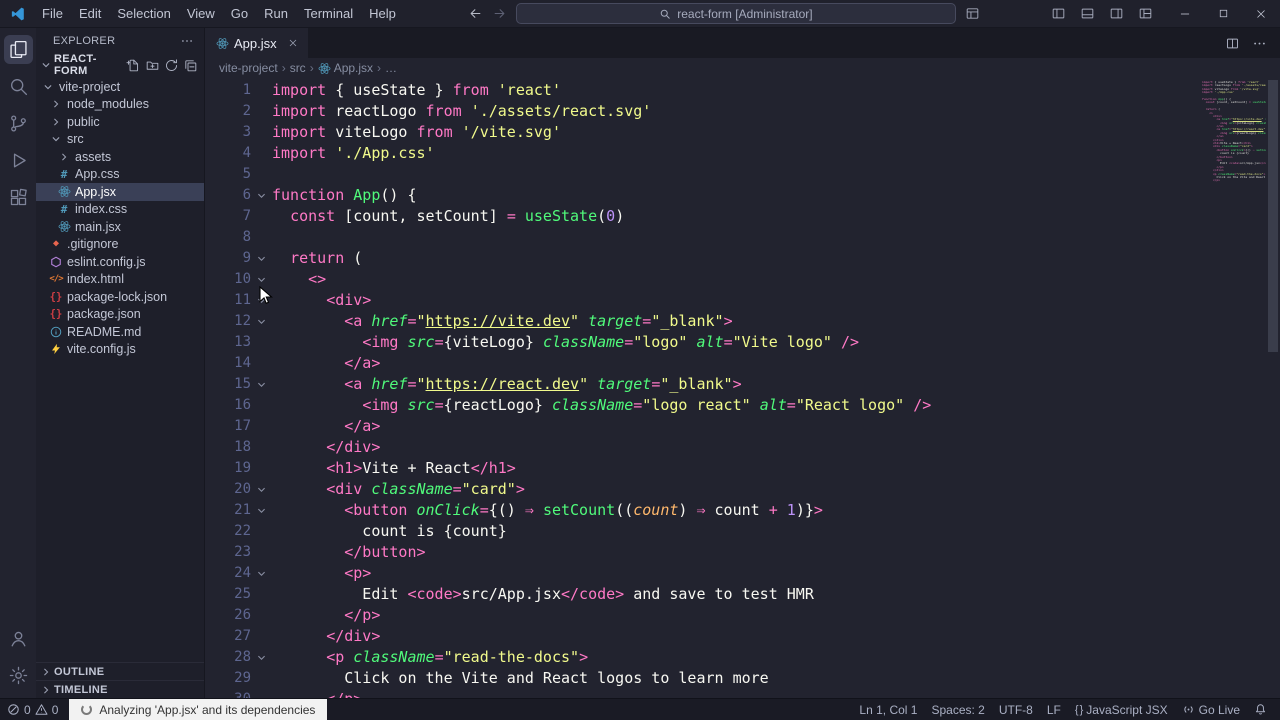 The height and width of the screenshot is (720, 1280). Describe the element at coordinates (120, 262) in the screenshot. I see `tree-item-eslint.config.js: eslint.config.js` at that location.